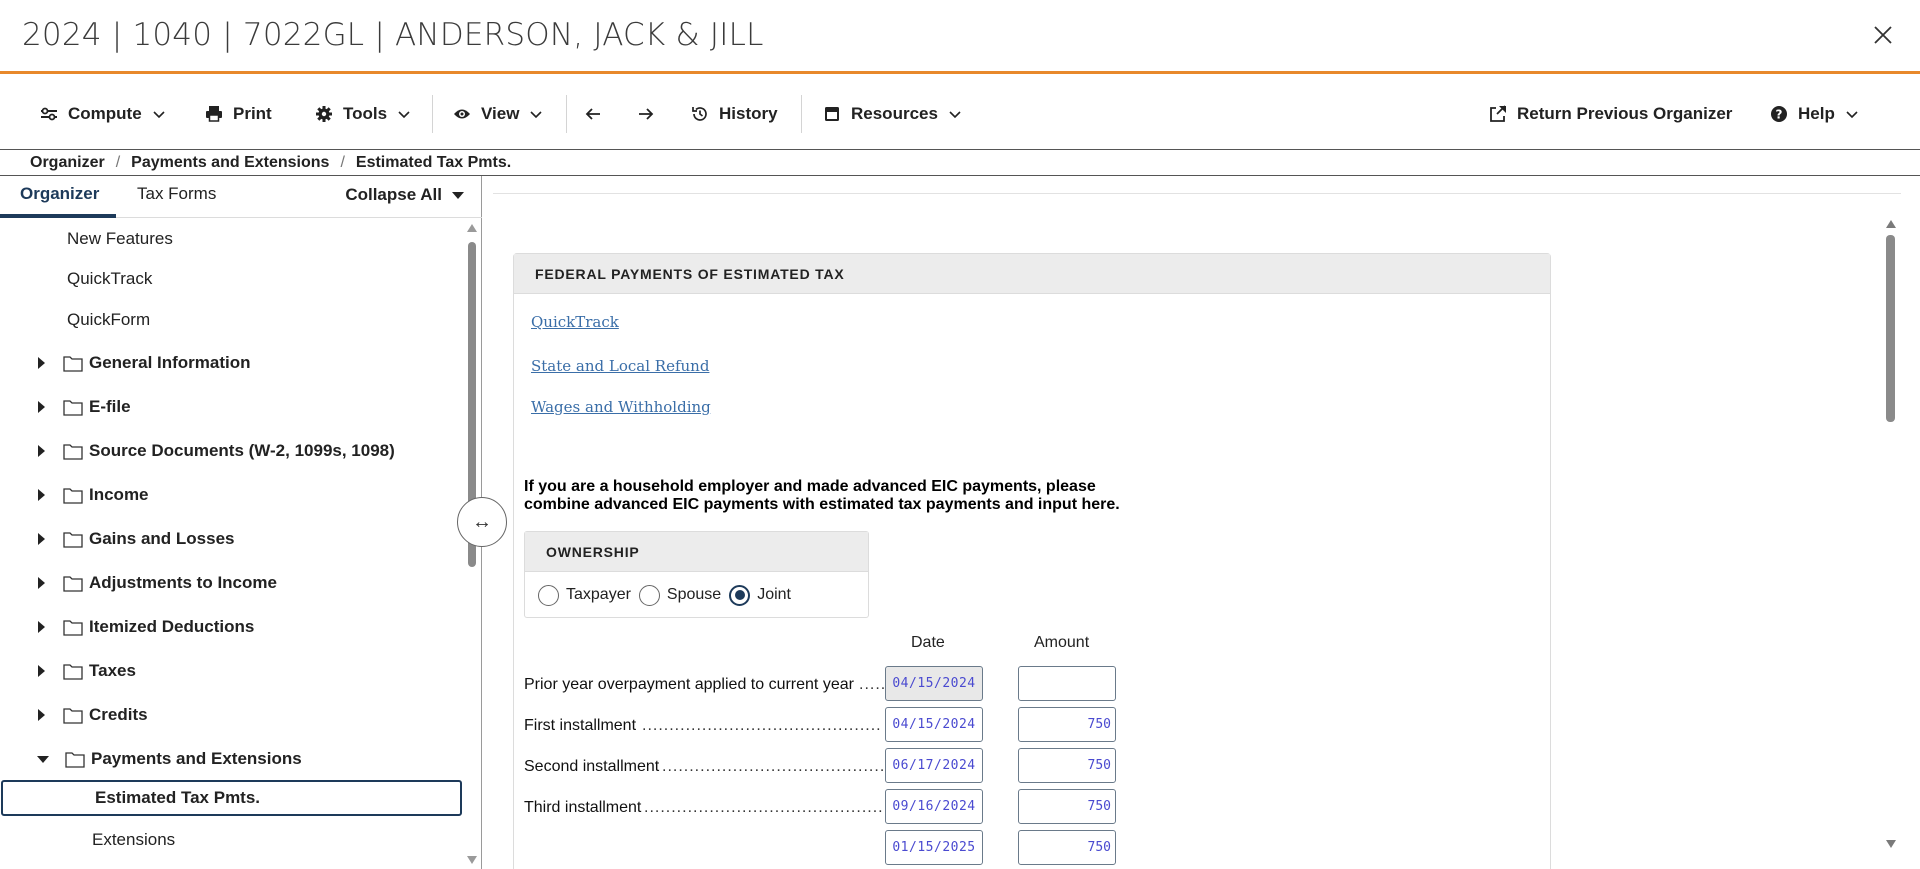 The width and height of the screenshot is (1920, 869). Describe the element at coordinates (231, 840) in the screenshot. I see `tree-item-extensions: Extensions` at that location.